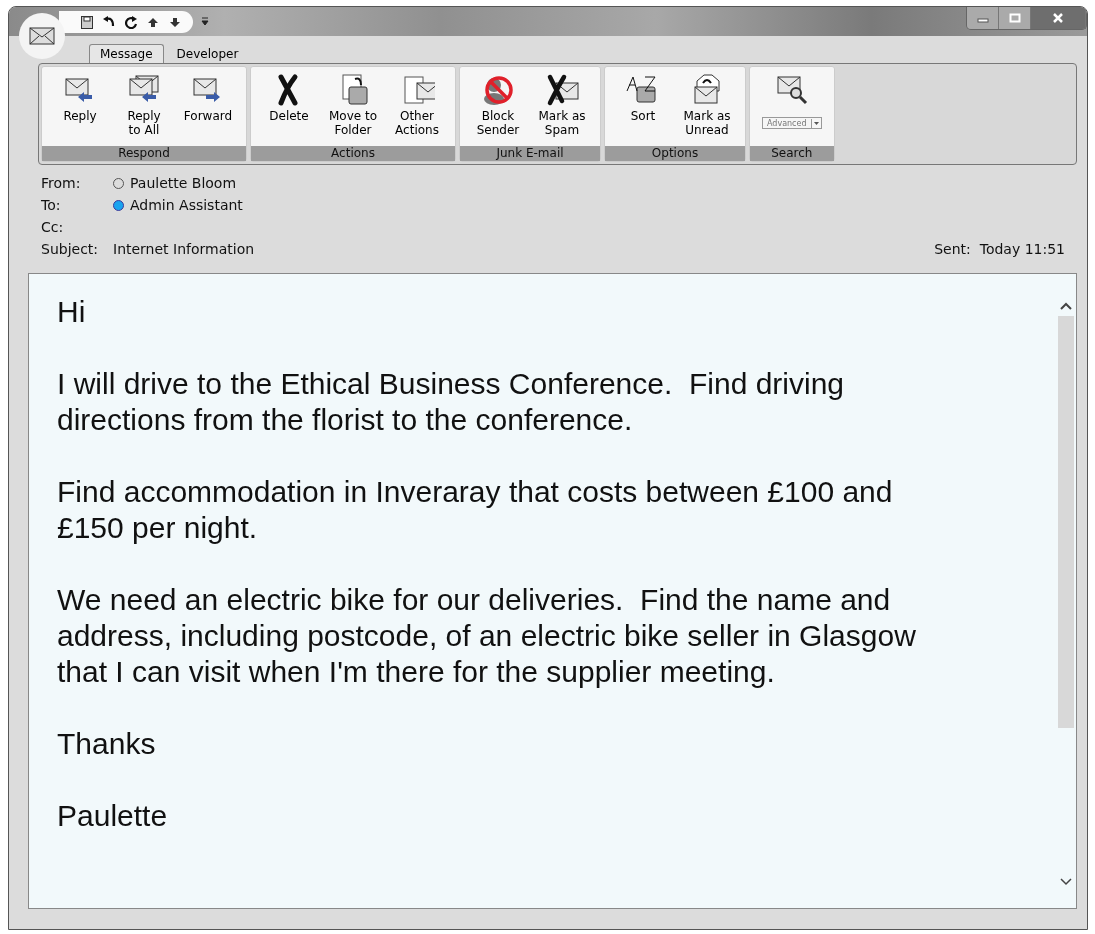 This screenshot has width=1095, height=934. I want to click on message-paragraph: Find accommodation in Inveraray that costs between £100 and £150 per night., so click(475, 510).